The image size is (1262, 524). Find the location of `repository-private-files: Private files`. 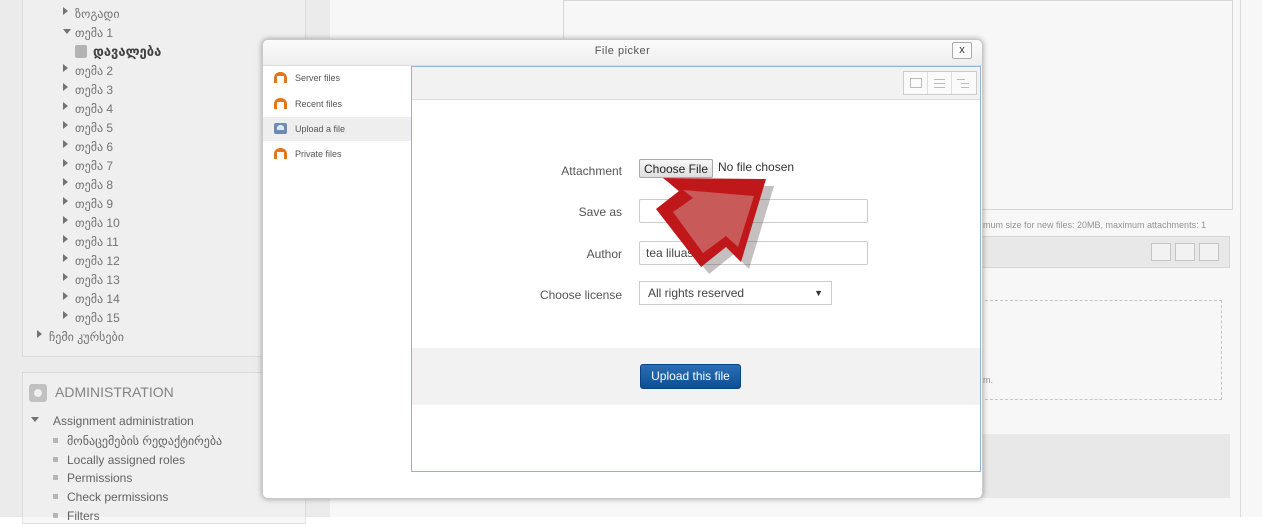

repository-private-files: Private files is located at coordinates (337, 154).